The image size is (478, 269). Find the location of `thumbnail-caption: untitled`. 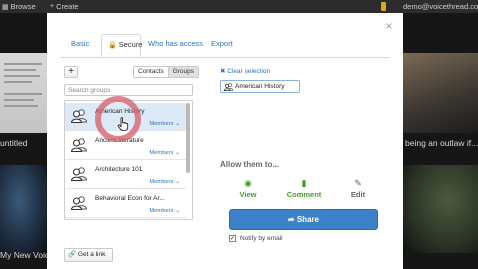

thumbnail-caption: untitled is located at coordinates (14, 143).